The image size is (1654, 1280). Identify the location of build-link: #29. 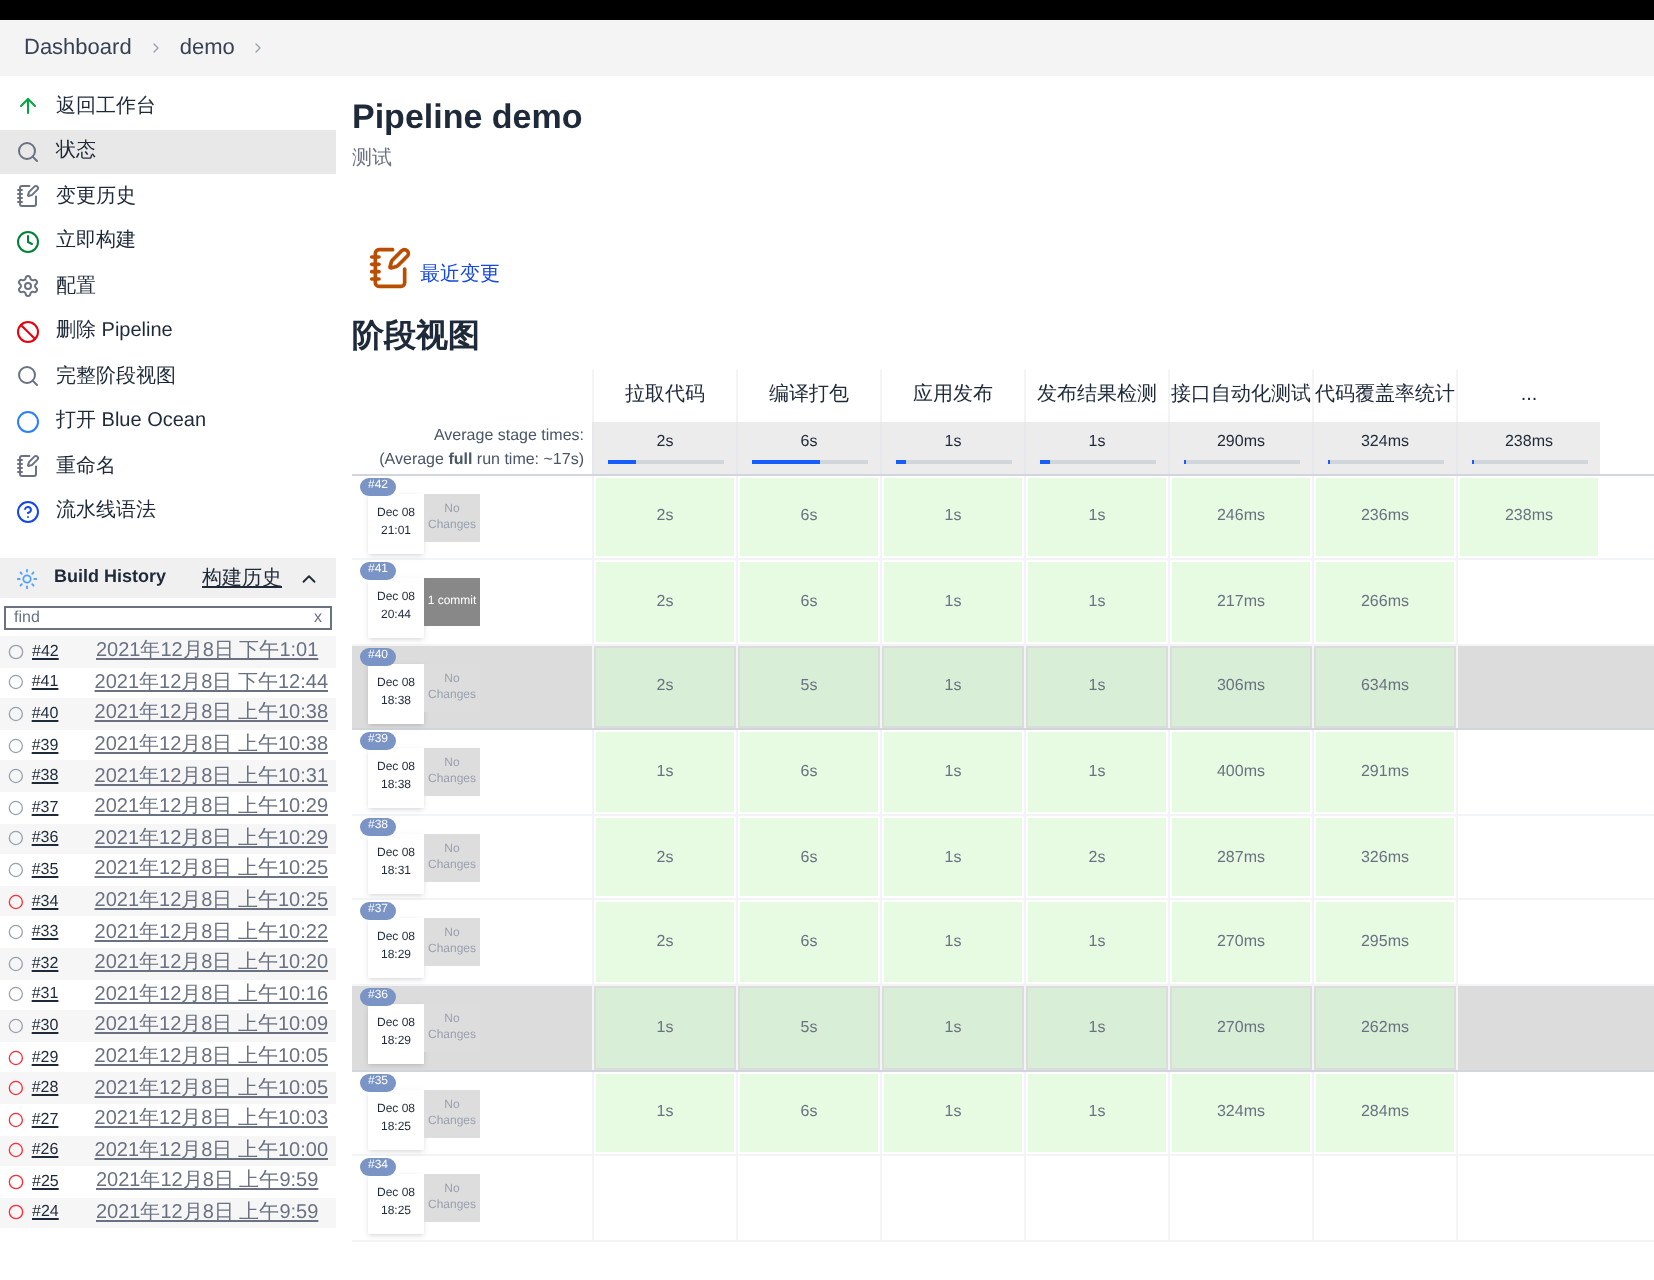
(59, 1057).